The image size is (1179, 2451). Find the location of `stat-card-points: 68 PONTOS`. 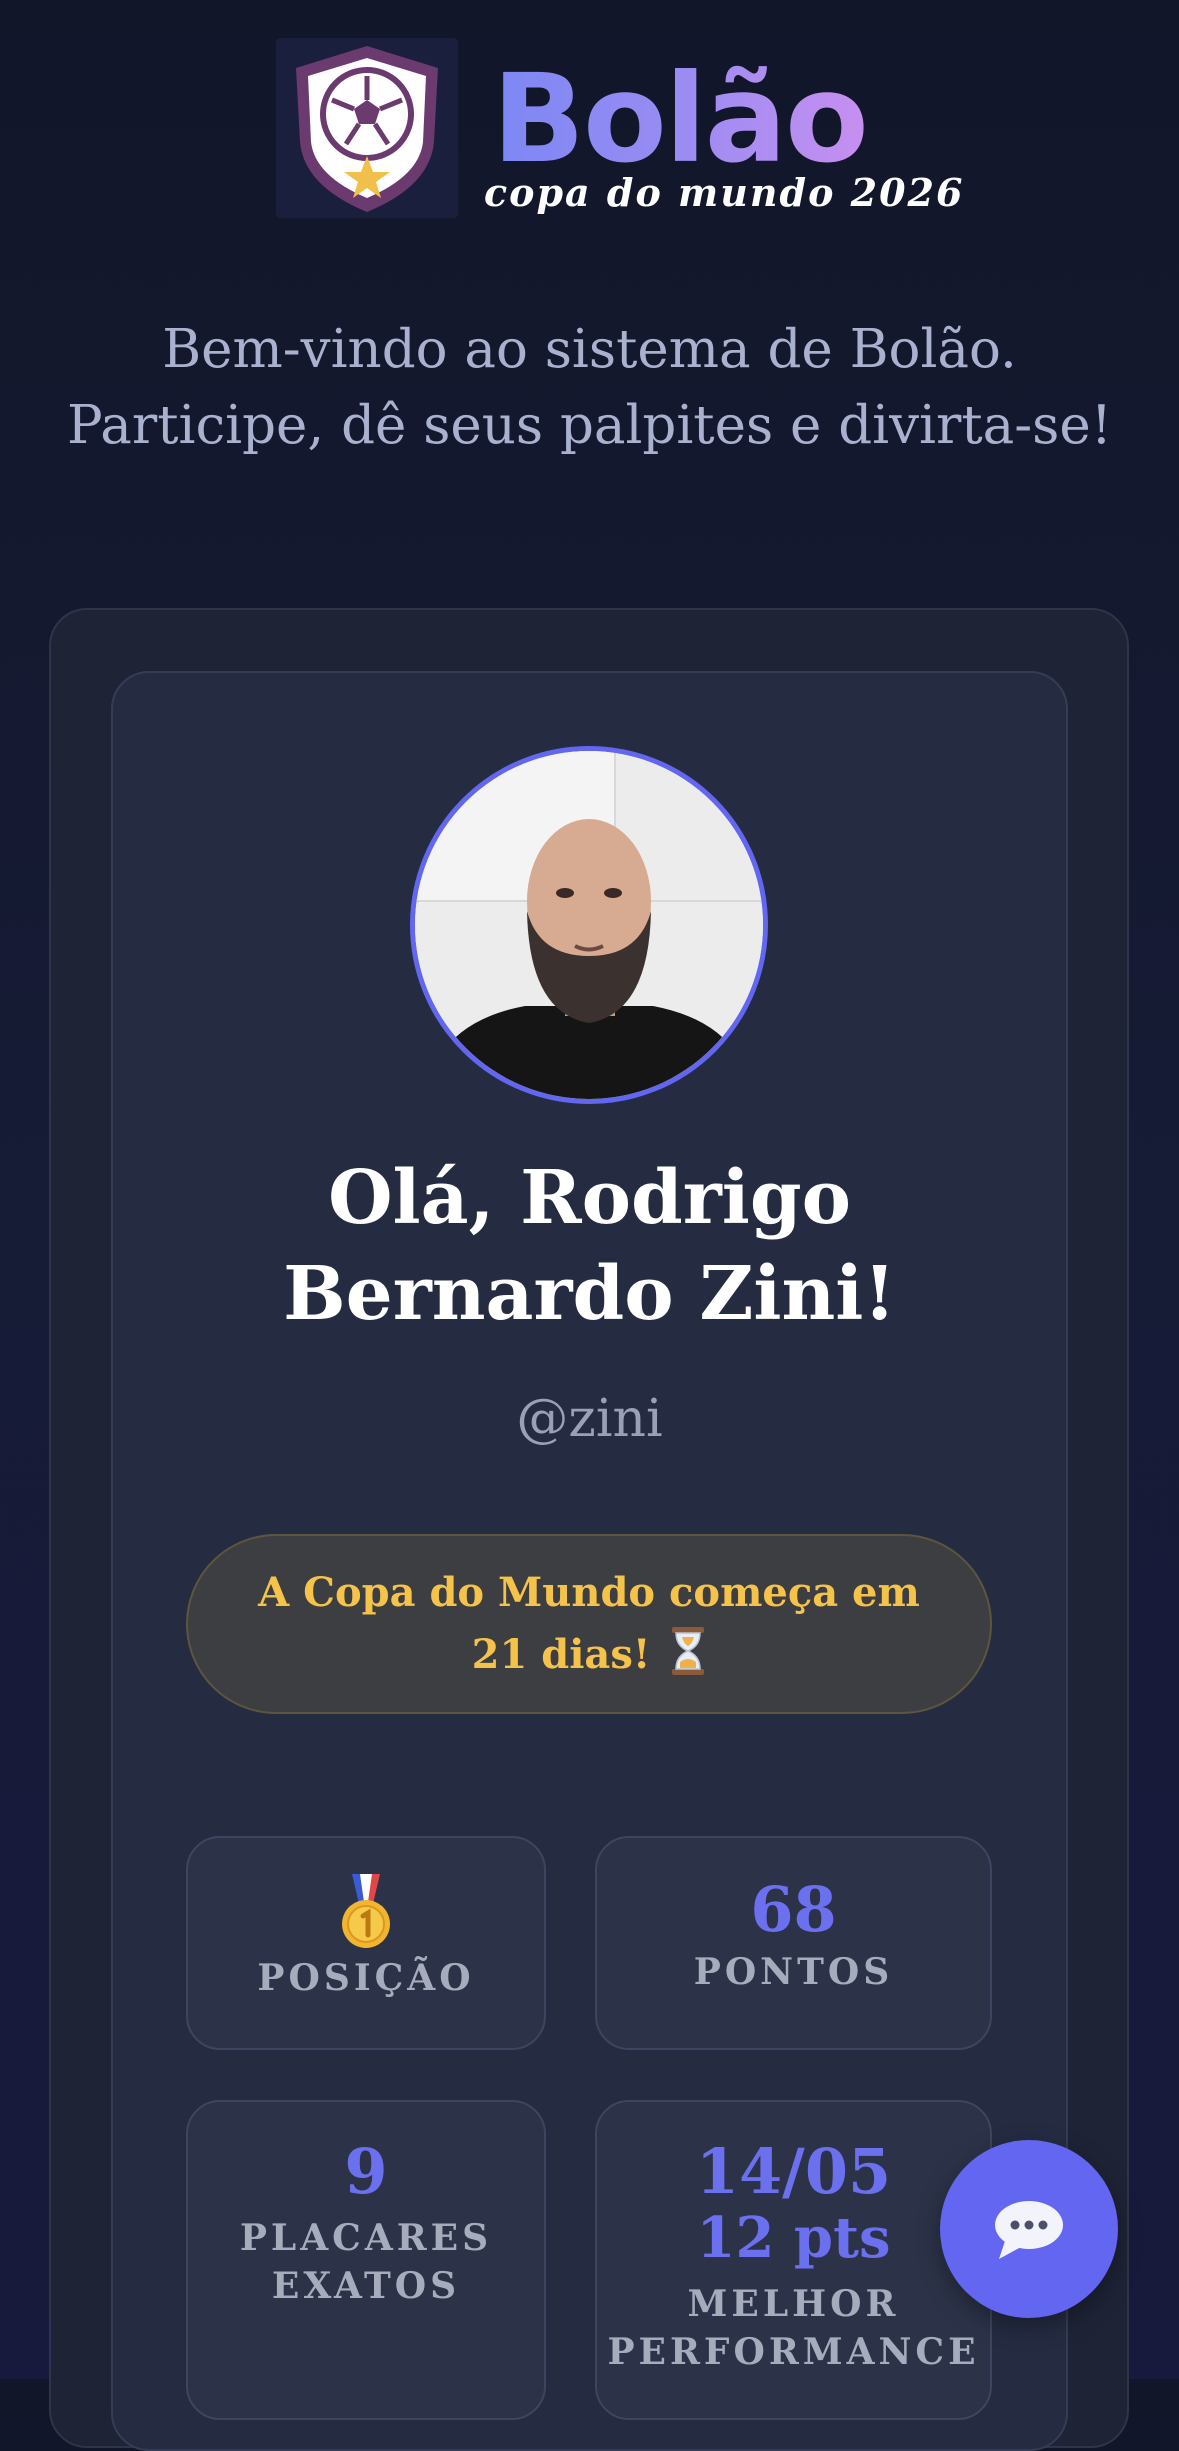

stat-card-points: 68 PONTOS is located at coordinates (793, 1943).